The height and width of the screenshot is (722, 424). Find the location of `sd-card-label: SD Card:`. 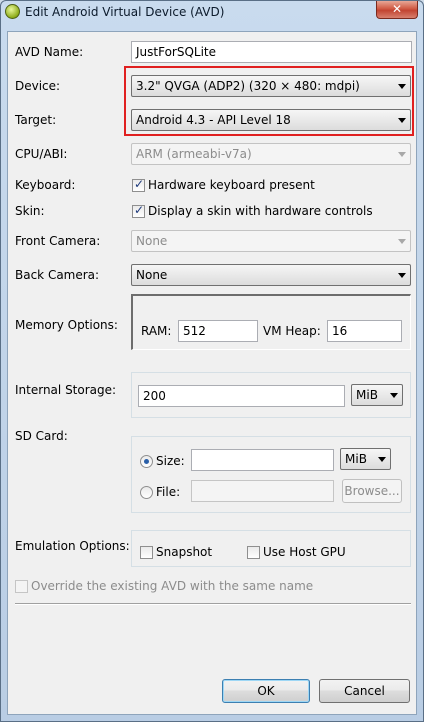

sd-card-label: SD Card: is located at coordinates (41, 436).